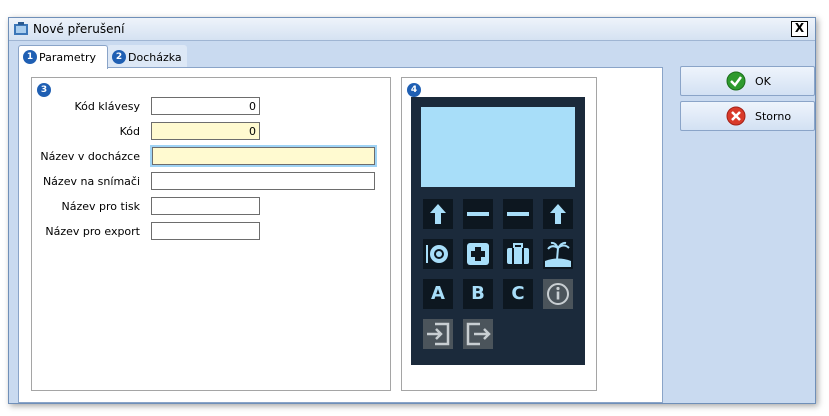 The image size is (829, 416). What do you see at coordinates (736, 81) in the screenshot?
I see `check-icon` at bounding box center [736, 81].